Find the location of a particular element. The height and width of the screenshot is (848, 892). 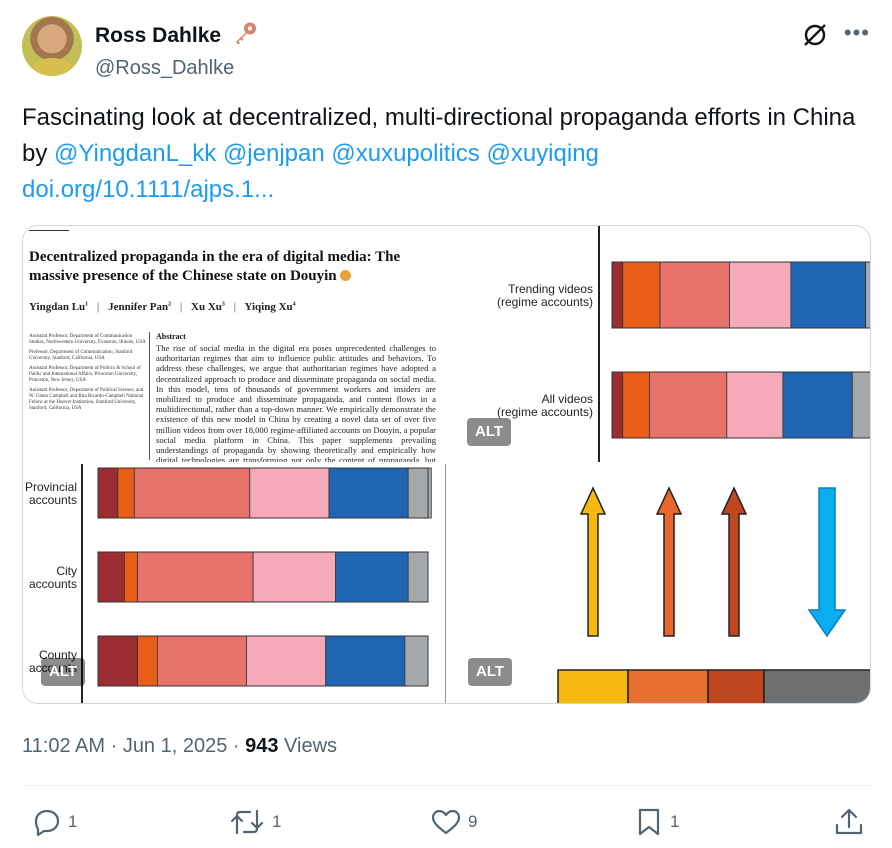

display-name-row: Ross Dahlke is located at coordinates (176, 36).